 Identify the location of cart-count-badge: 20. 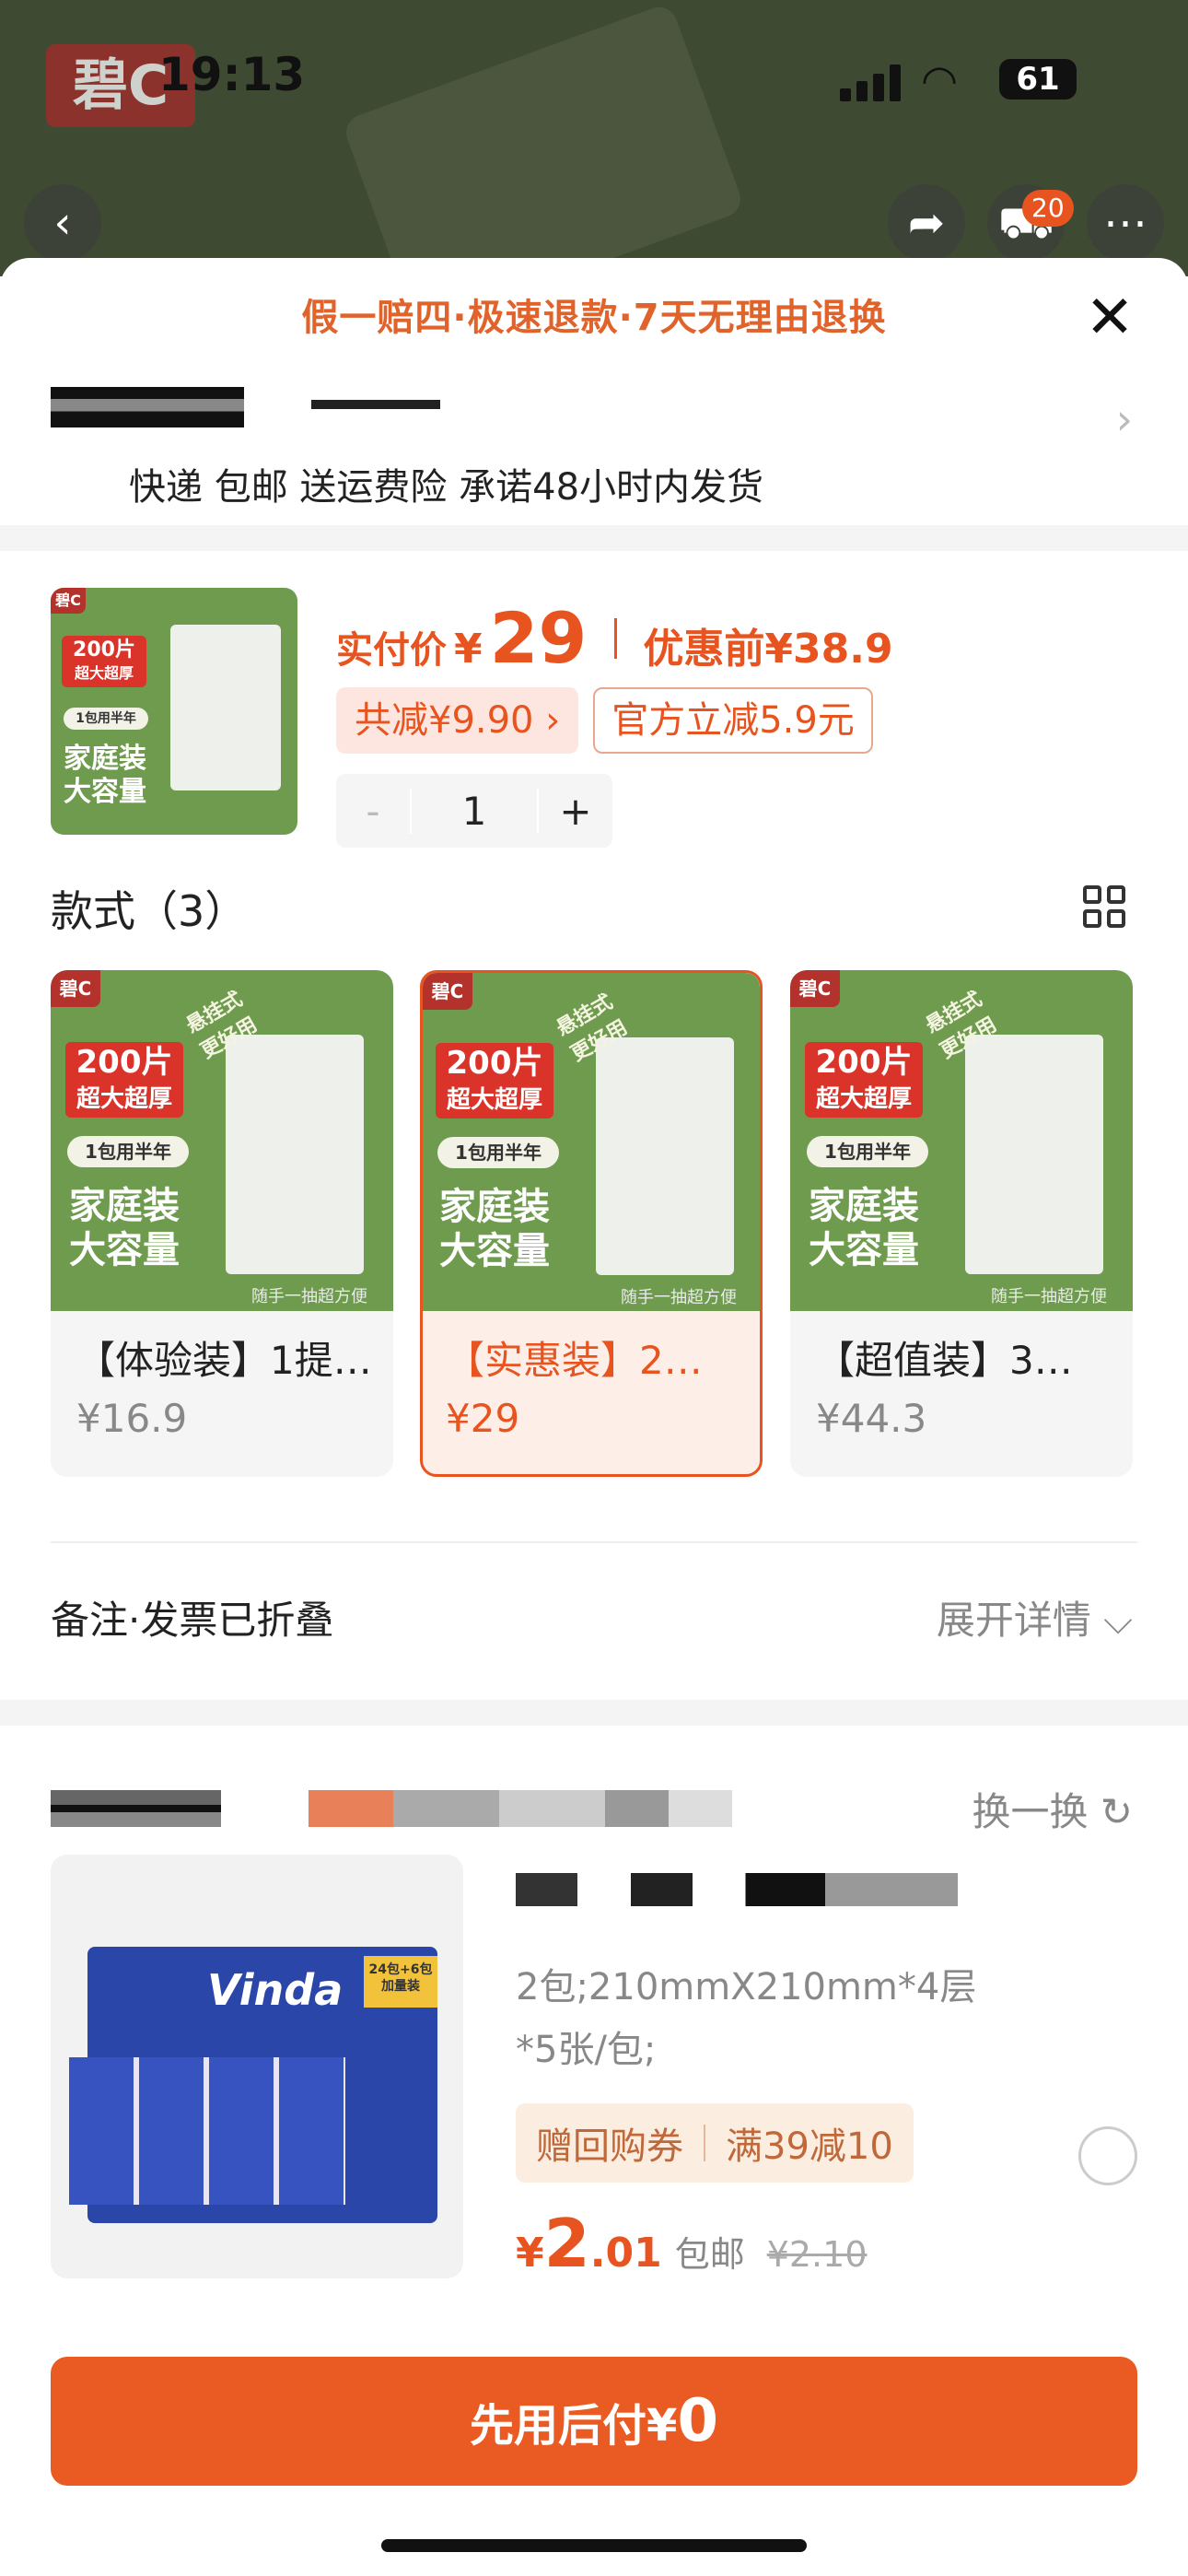
(1048, 208).